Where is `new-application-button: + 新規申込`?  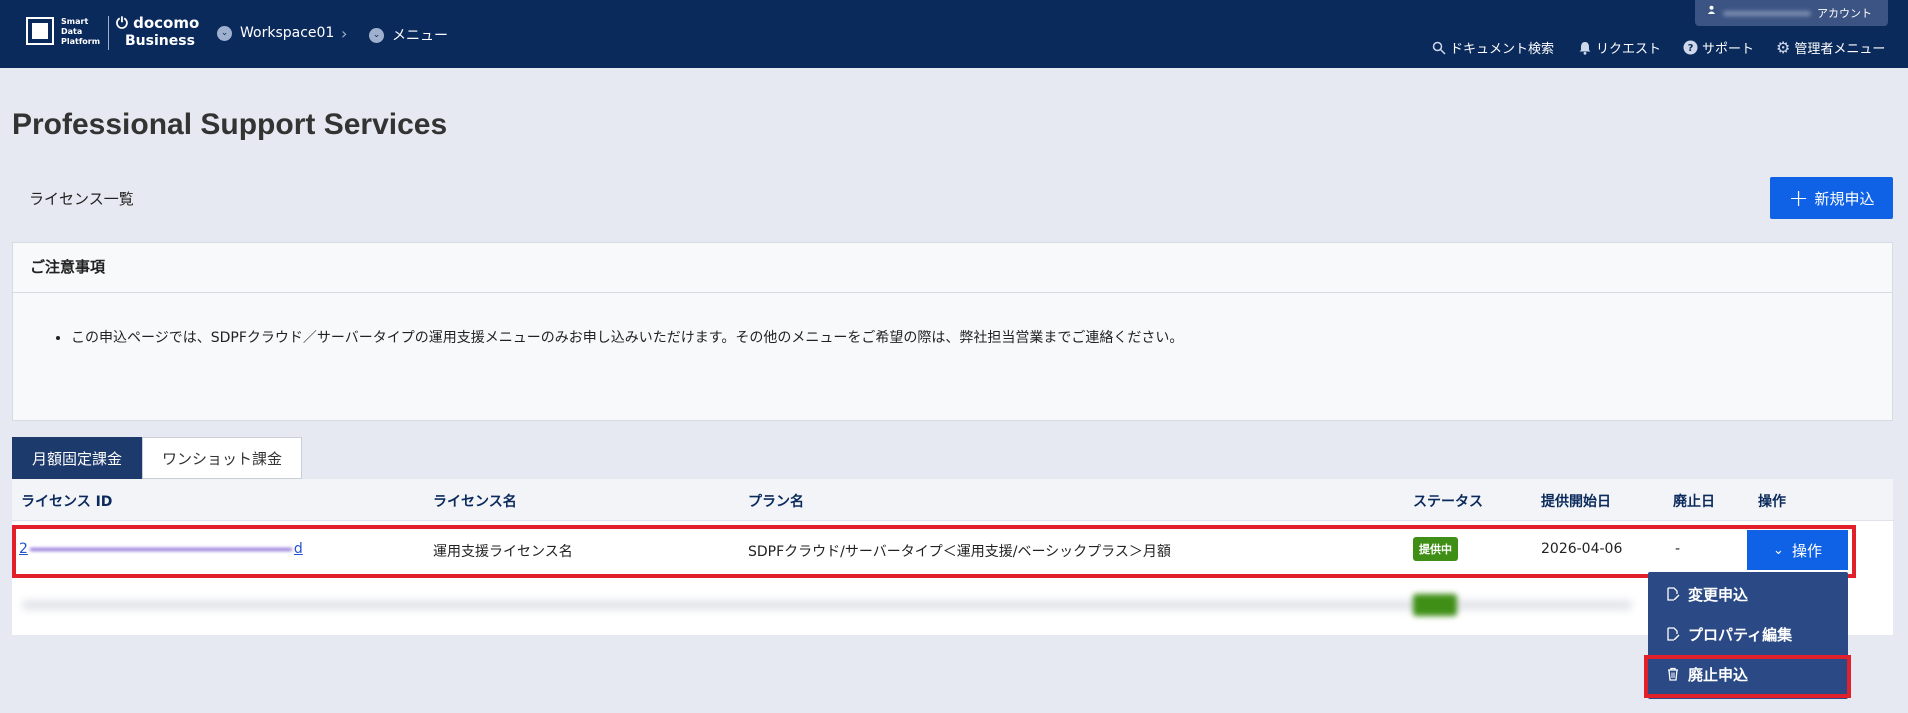
new-application-button: + 新規申込 is located at coordinates (1831, 198).